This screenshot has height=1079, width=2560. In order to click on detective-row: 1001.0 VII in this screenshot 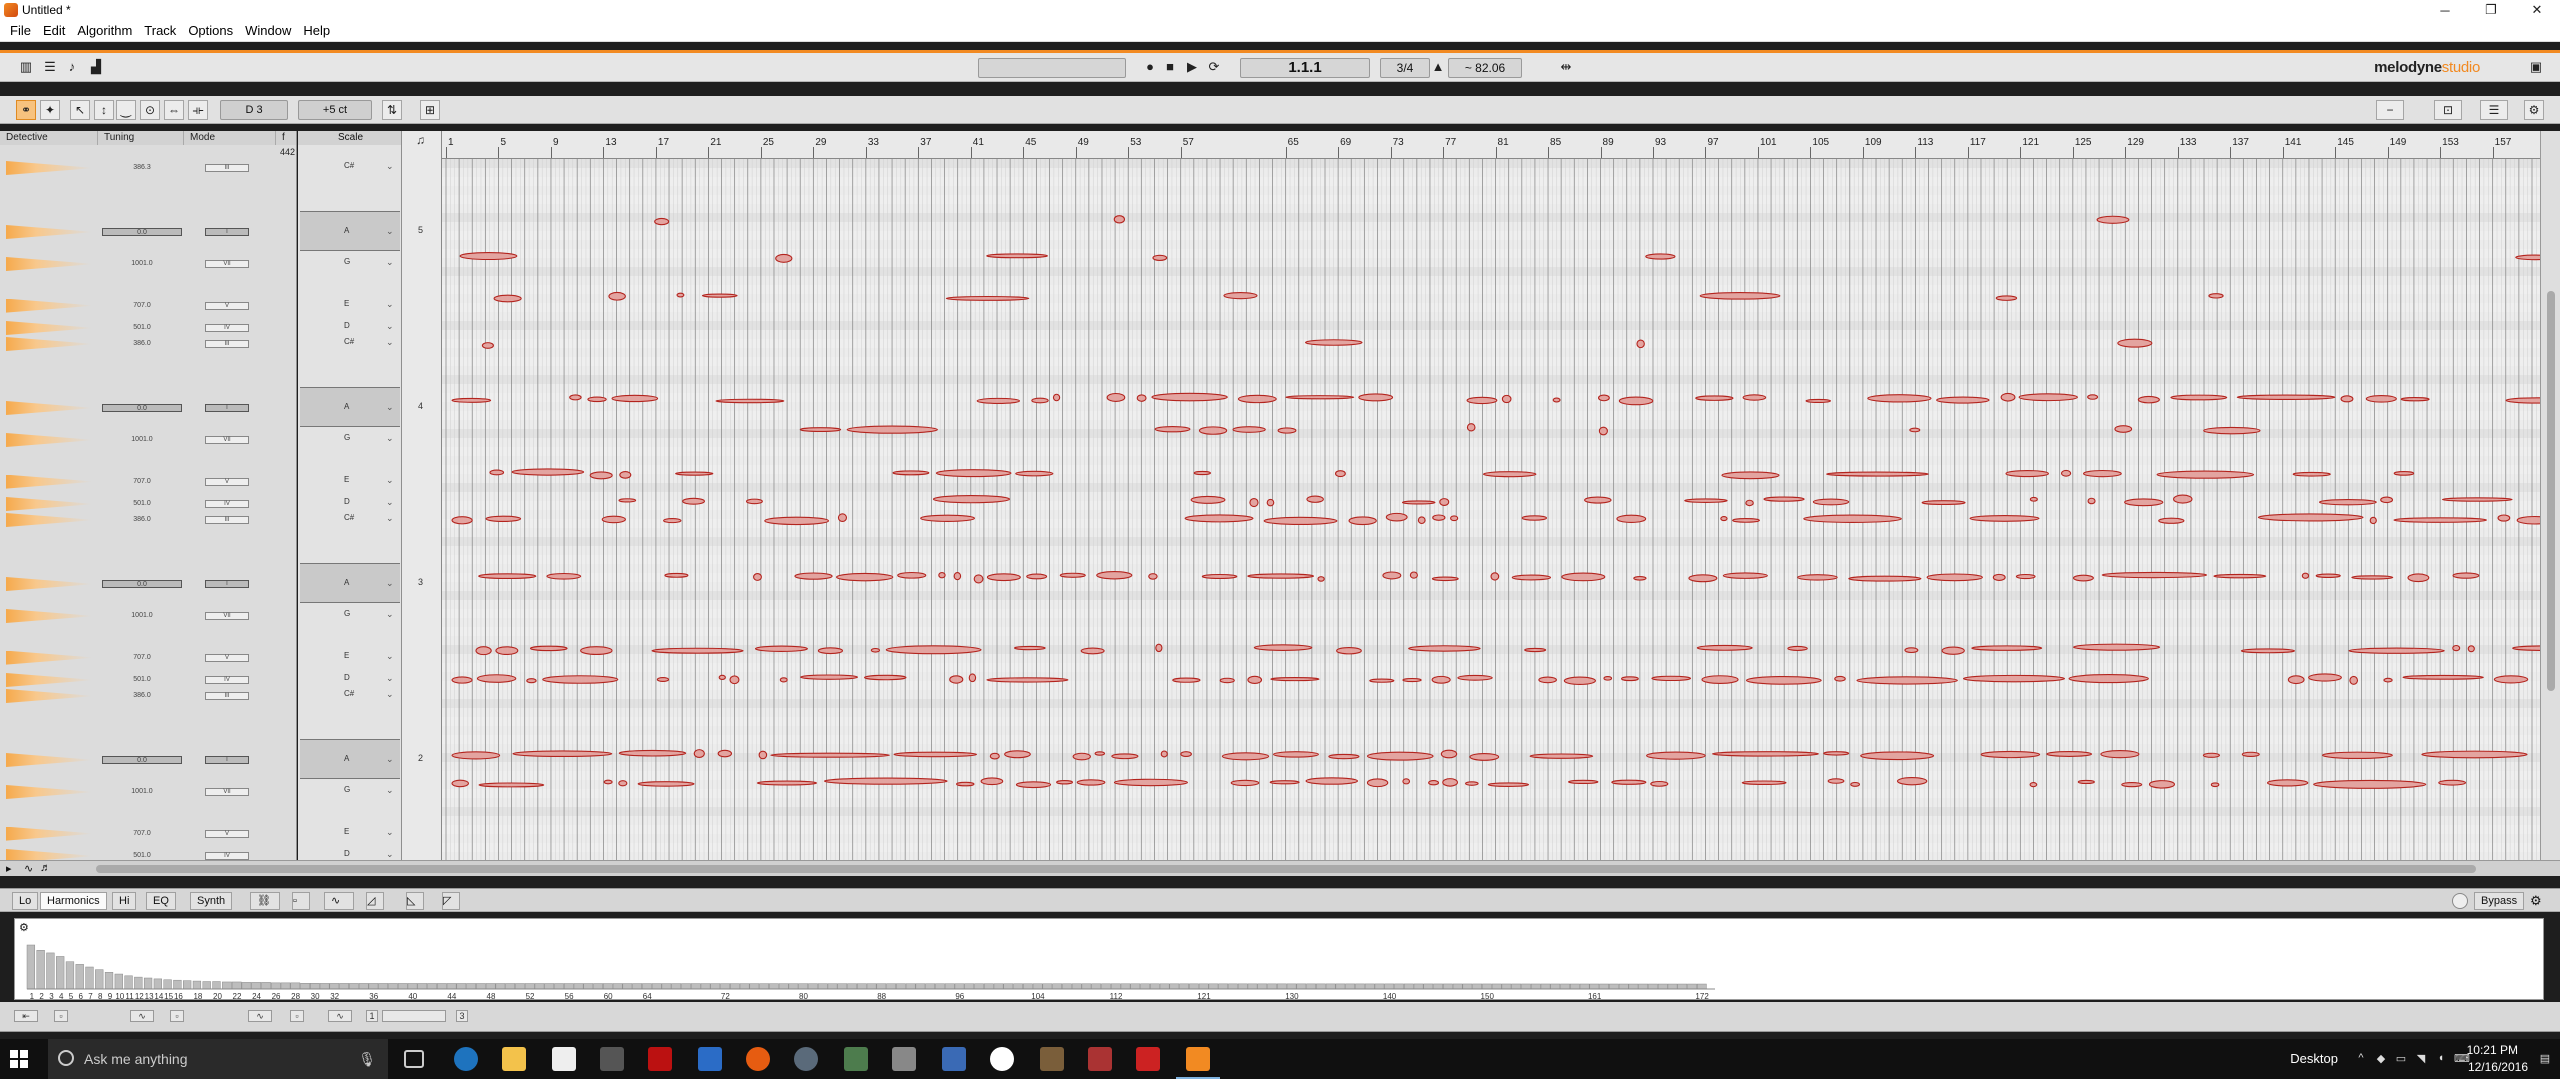, I will do `click(148, 264)`.